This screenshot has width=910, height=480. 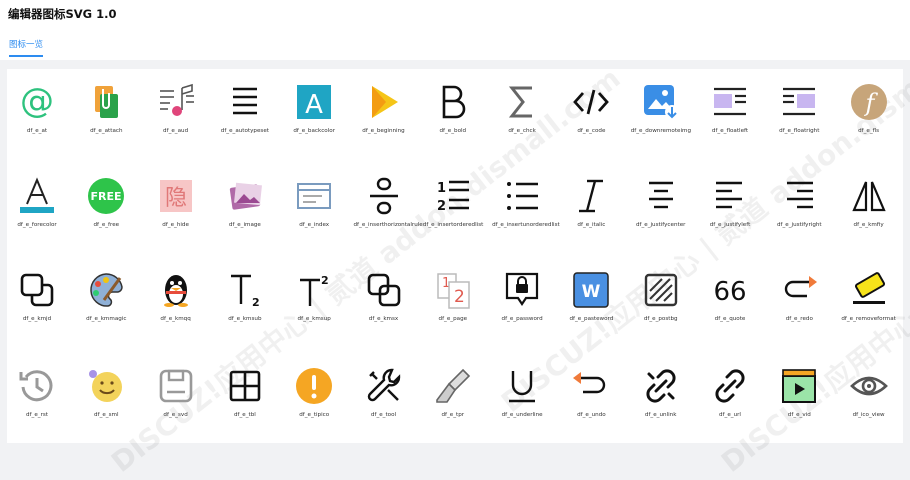 I want to click on icon-cell: df_e_vid, so click(x=799, y=391).